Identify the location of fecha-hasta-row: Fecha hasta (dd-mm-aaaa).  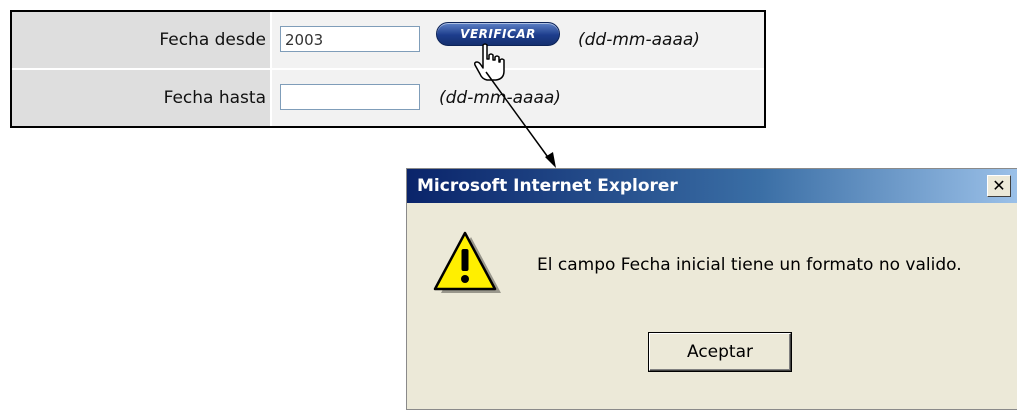
(388, 98).